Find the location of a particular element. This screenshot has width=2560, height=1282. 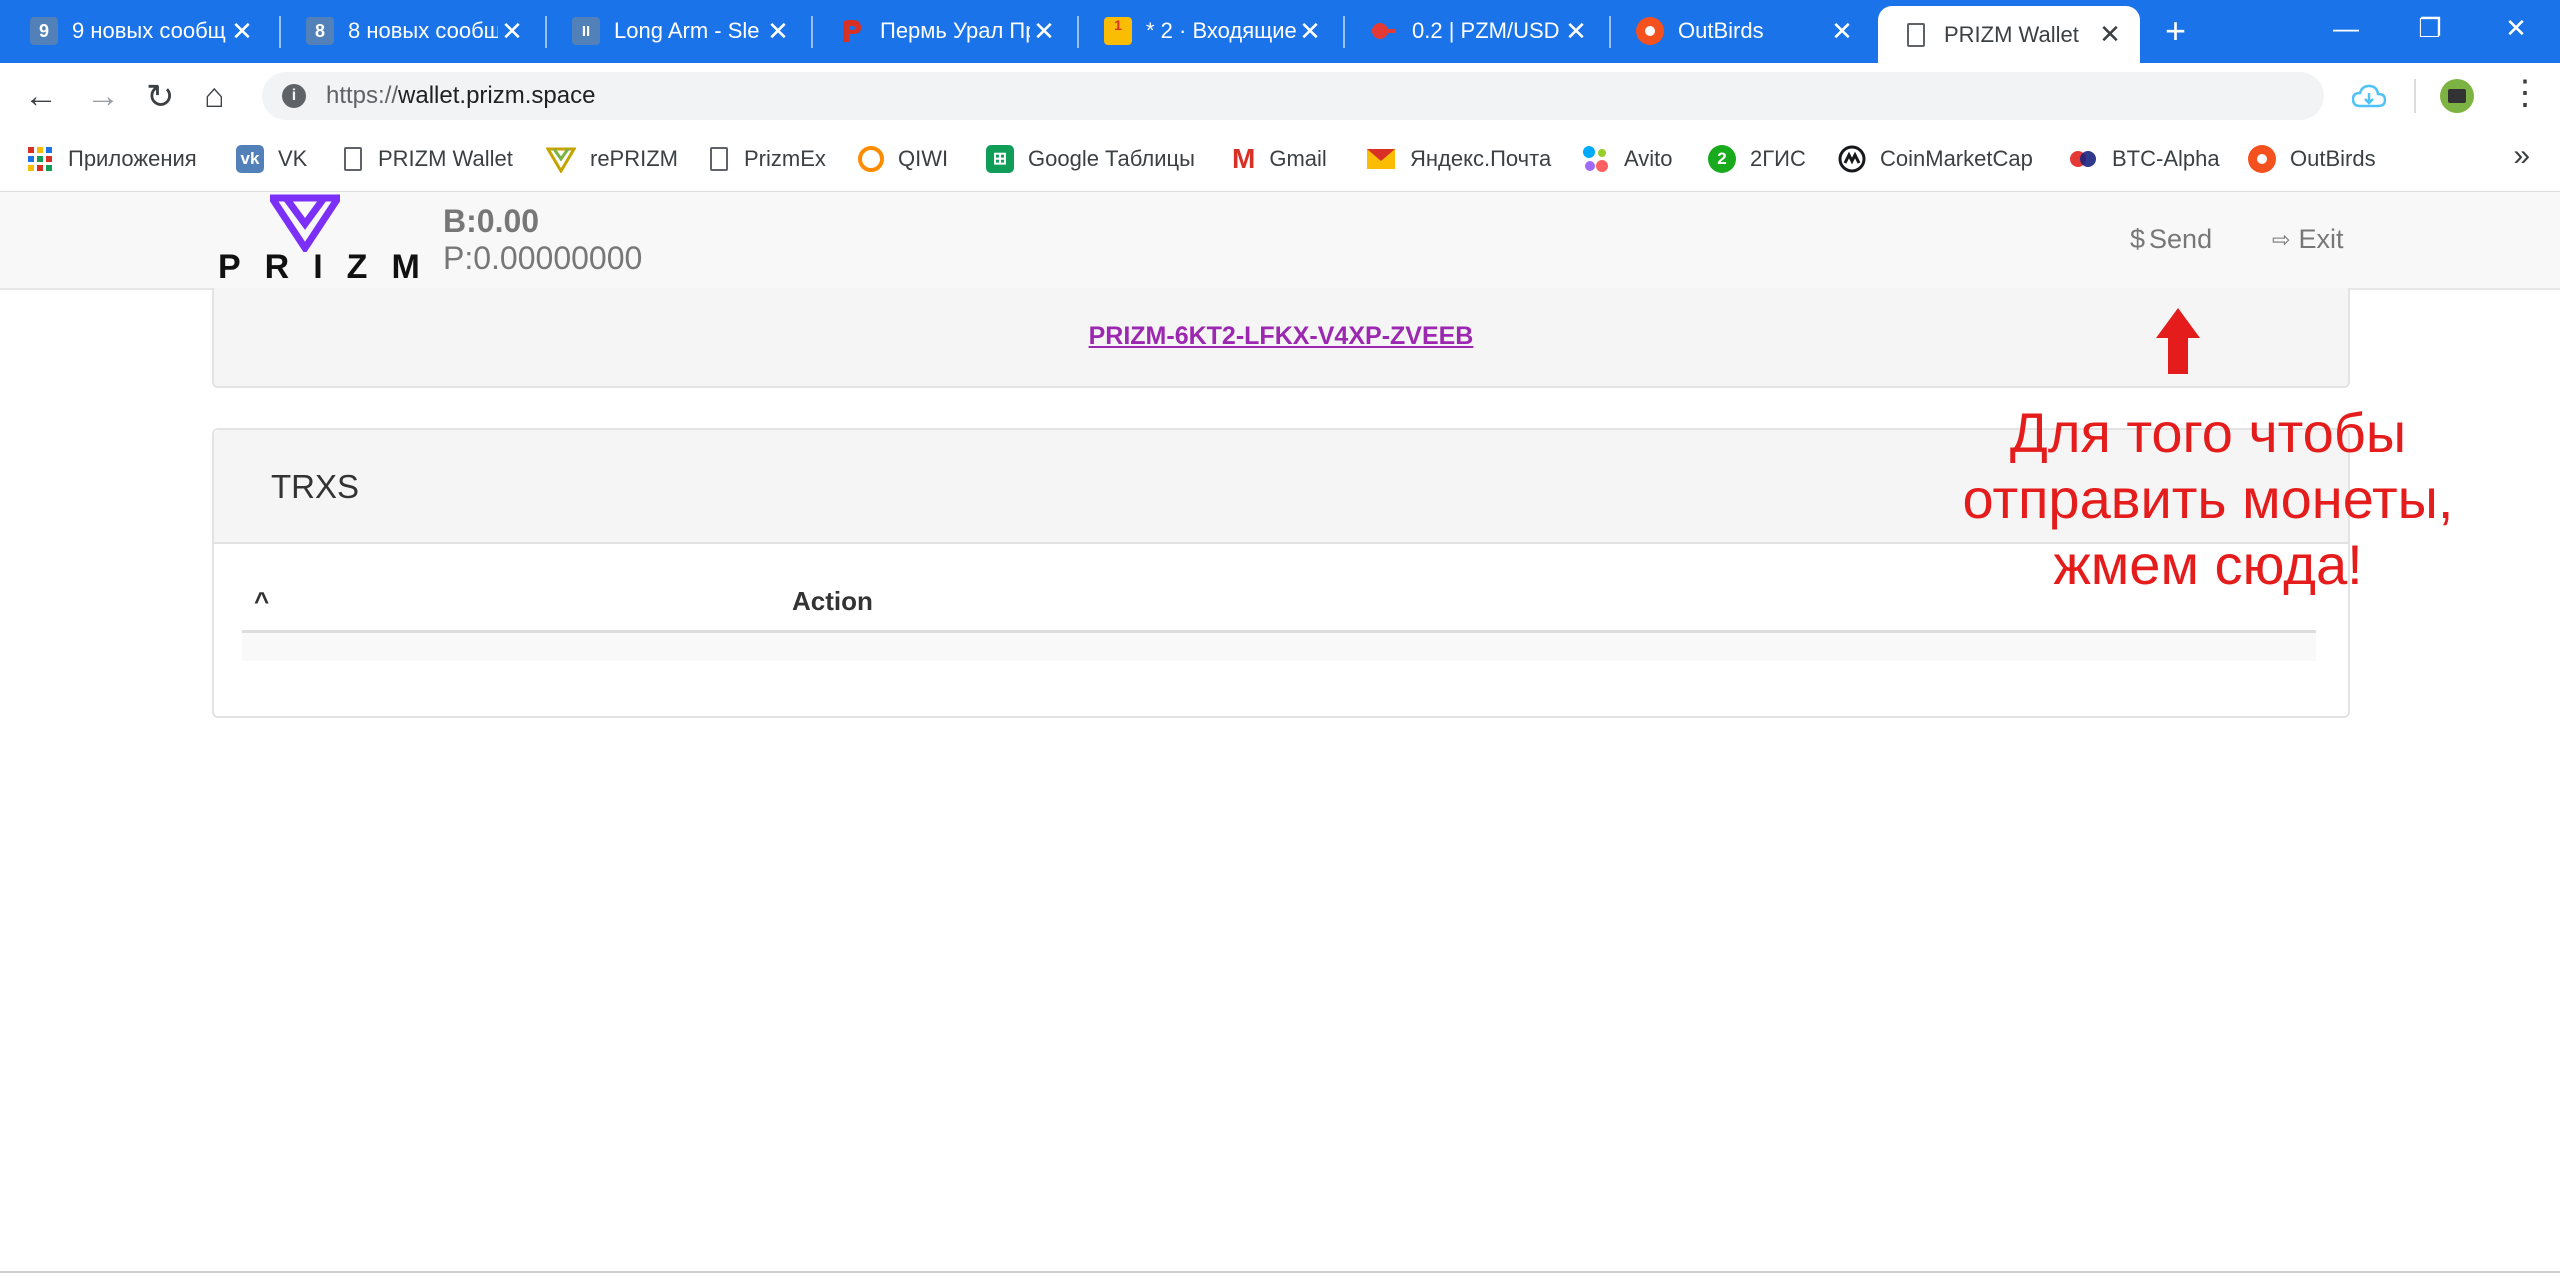

browser-tab: 1 * 2 · Входящие ✕ is located at coordinates (1207, 31).